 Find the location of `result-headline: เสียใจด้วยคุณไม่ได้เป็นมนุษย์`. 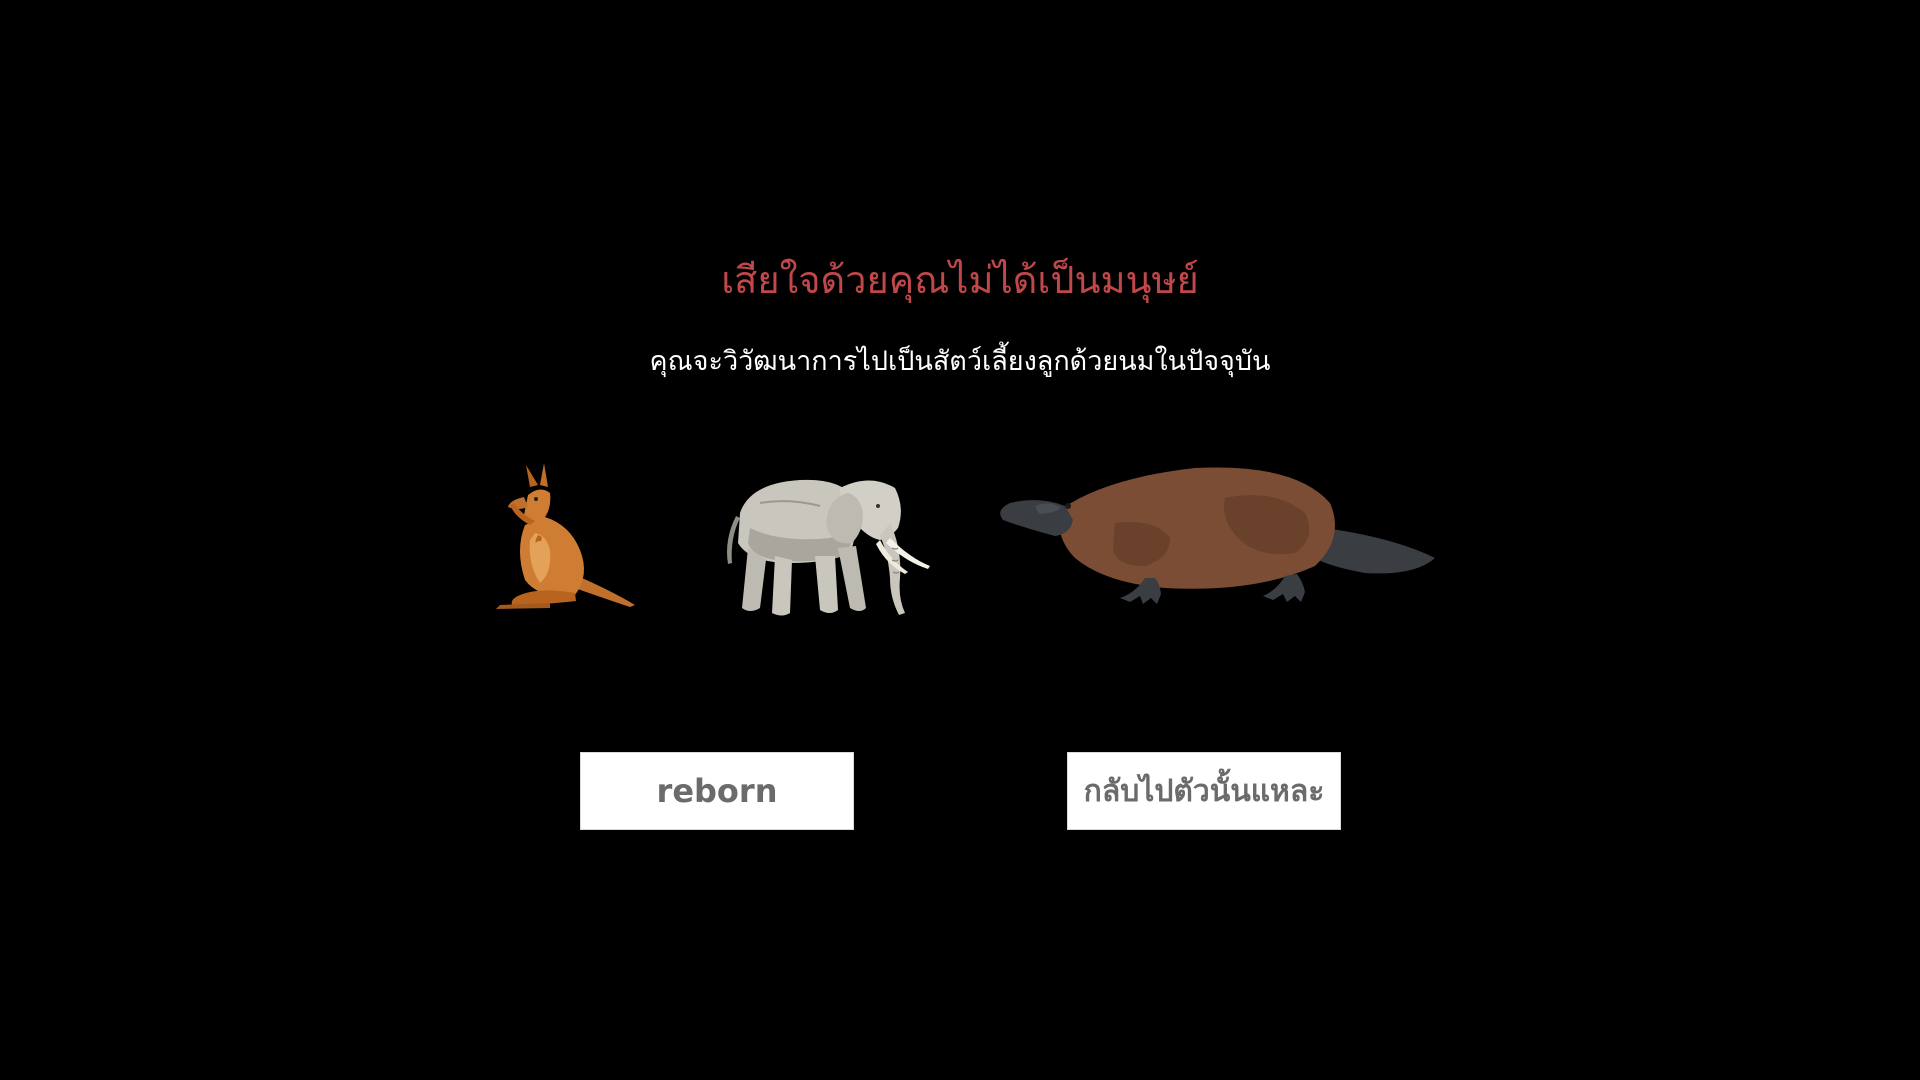

result-headline: เสียใจด้วยคุณไม่ได้เป็นมนุษย์ is located at coordinates (960, 280).